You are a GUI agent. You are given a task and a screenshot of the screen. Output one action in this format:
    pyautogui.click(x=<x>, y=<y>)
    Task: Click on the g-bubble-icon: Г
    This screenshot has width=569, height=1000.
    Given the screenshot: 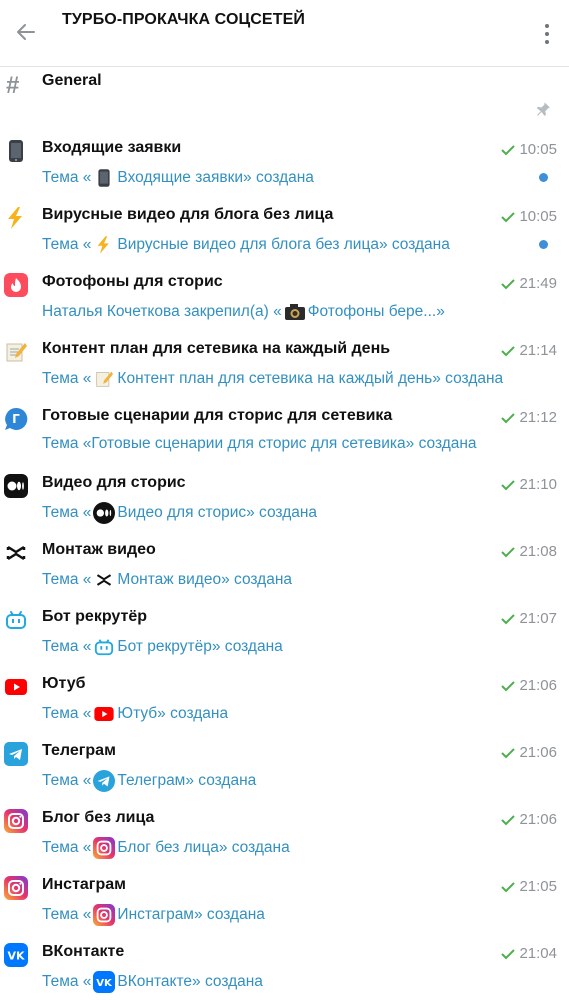 What is the action you would take?
    pyautogui.click(x=16, y=419)
    